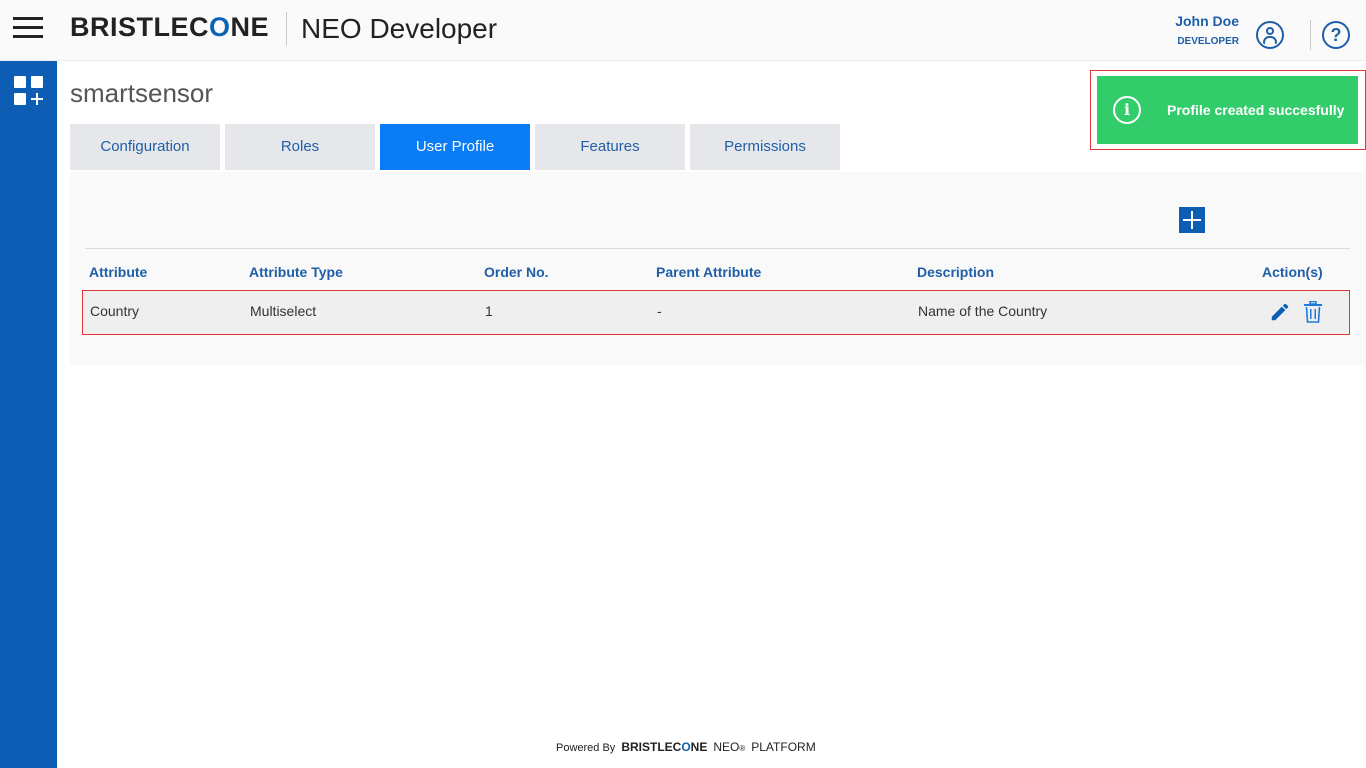  What do you see at coordinates (1256, 110) in the screenshot?
I see `toast-message: Profile created succesfully` at bounding box center [1256, 110].